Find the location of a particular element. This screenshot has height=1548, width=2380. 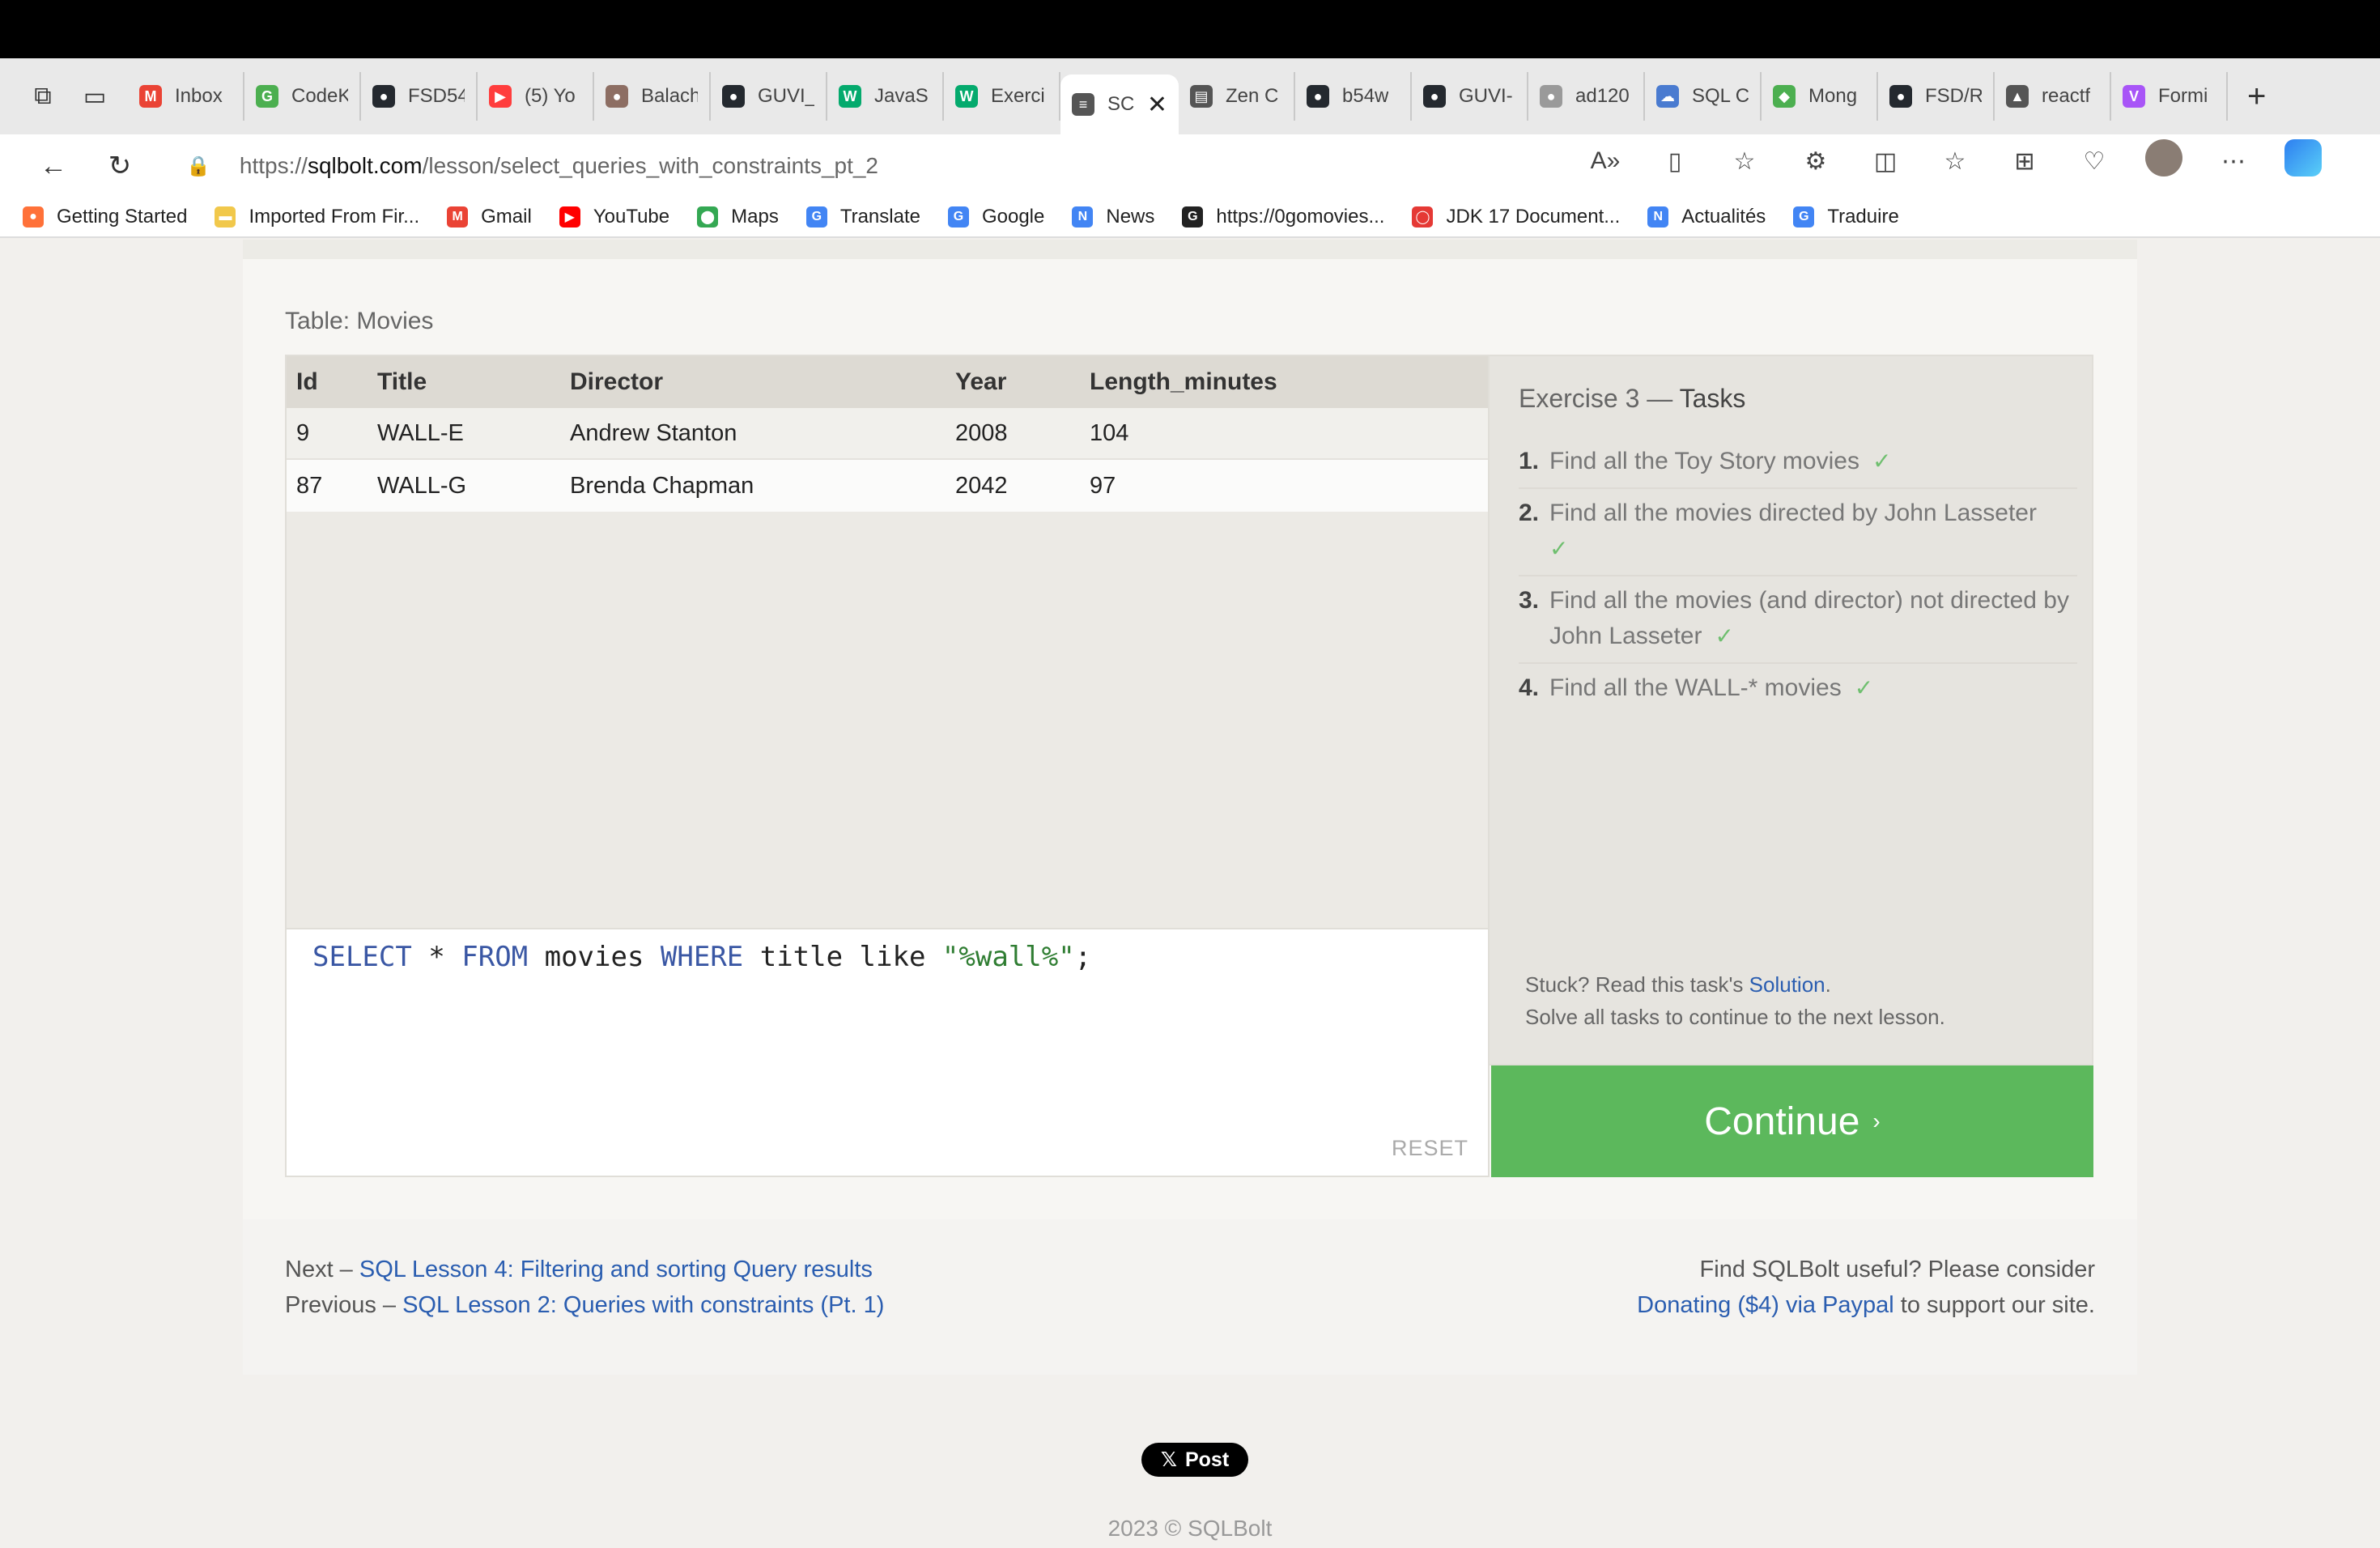

refresh-icon: ↻ is located at coordinates (120, 166).